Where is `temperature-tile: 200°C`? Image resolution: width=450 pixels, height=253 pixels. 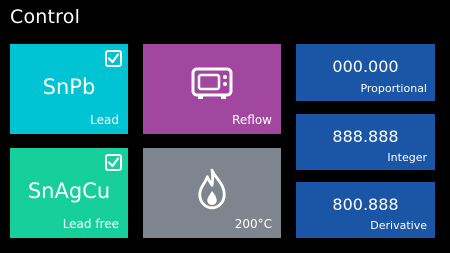 temperature-tile: 200°C is located at coordinates (212, 193).